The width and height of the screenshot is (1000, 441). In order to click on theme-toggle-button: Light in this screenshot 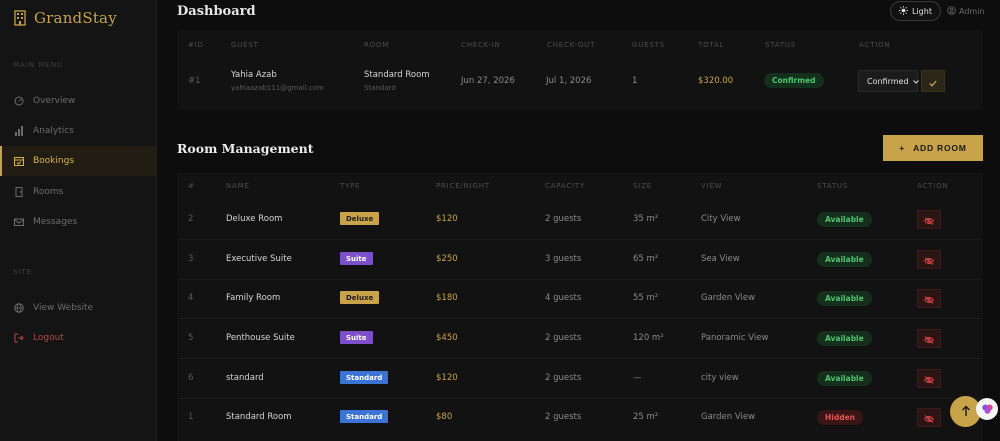, I will do `click(915, 11)`.